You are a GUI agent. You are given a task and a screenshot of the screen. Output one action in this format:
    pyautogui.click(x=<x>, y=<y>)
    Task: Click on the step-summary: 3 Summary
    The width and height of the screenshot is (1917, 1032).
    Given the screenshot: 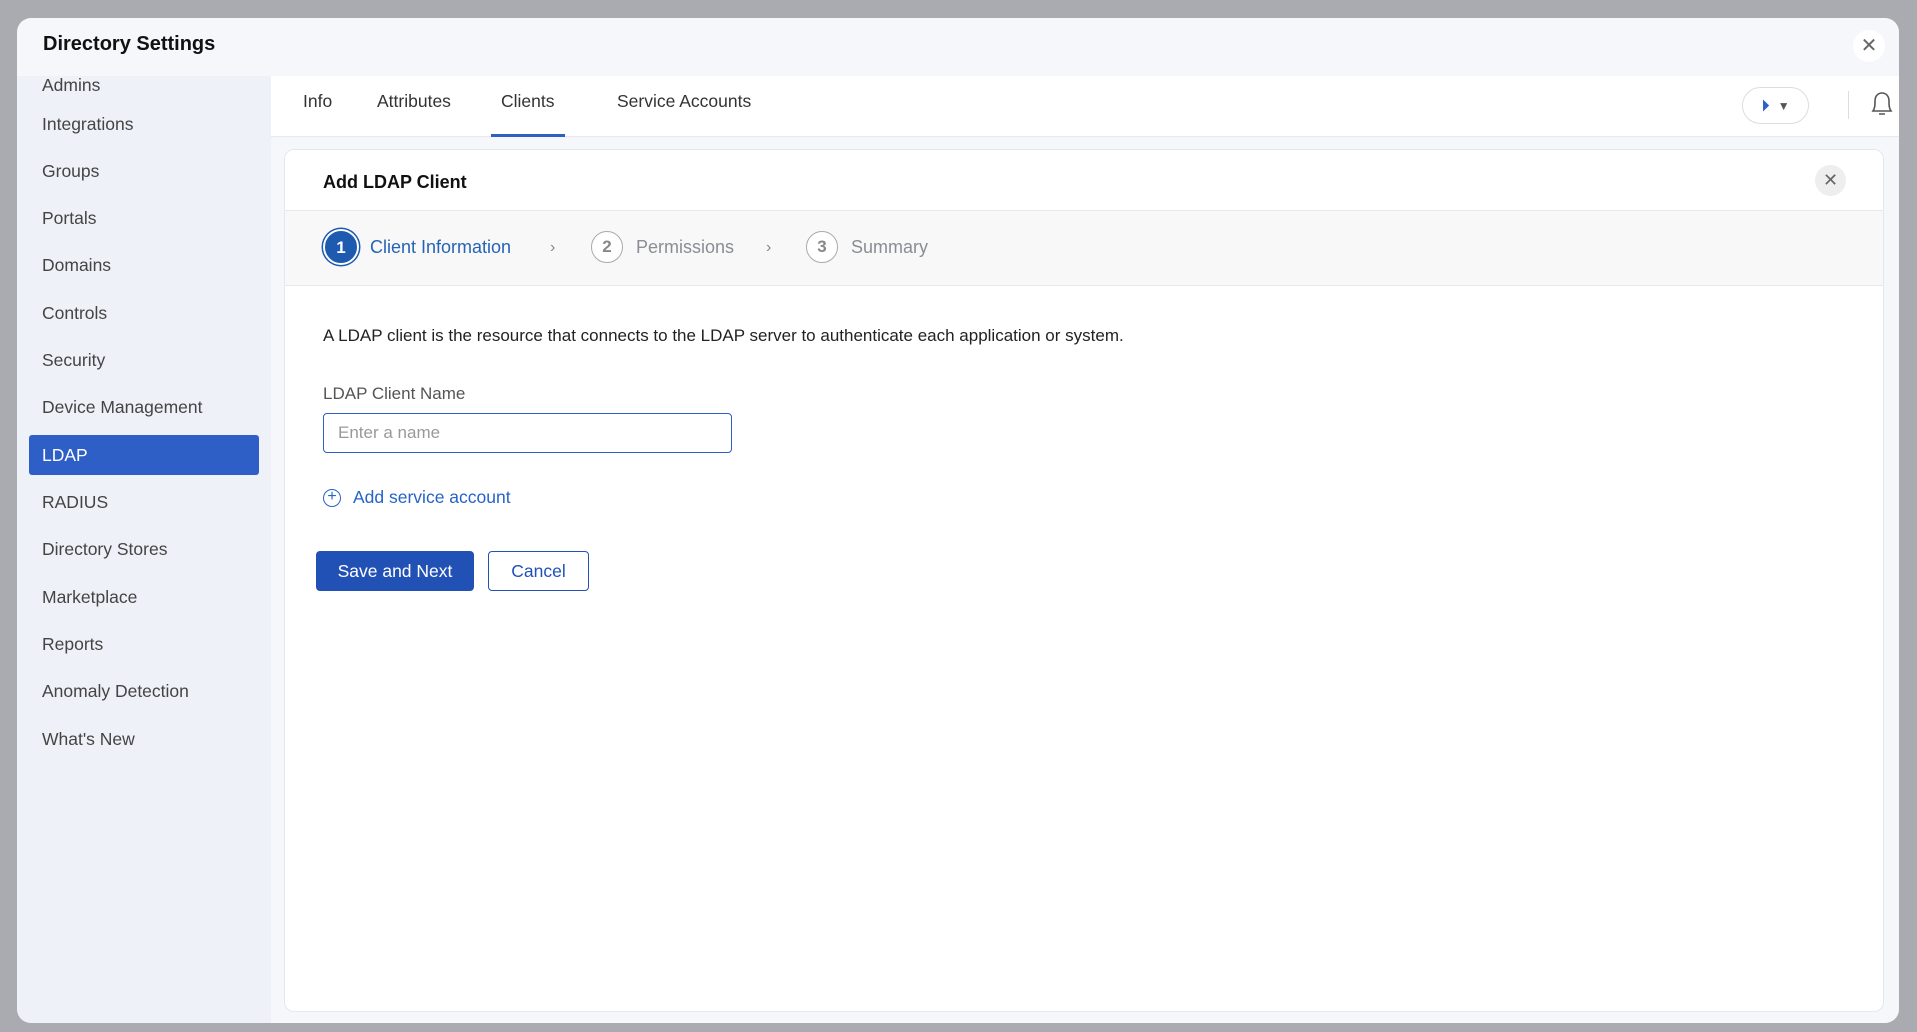 What is the action you would take?
    pyautogui.click(x=867, y=247)
    